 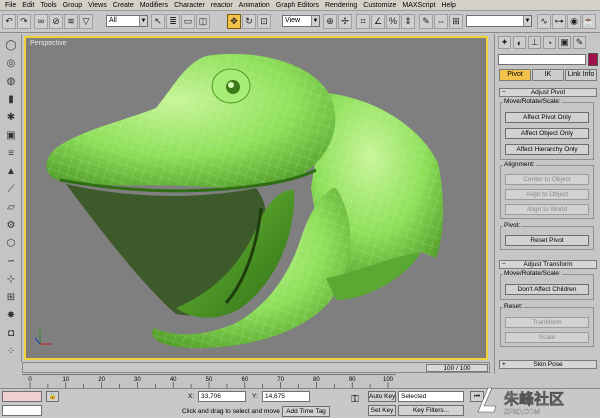 What do you see at coordinates (457, 368) in the screenshot?
I see `time-slider-thumb: 100 / 100` at bounding box center [457, 368].